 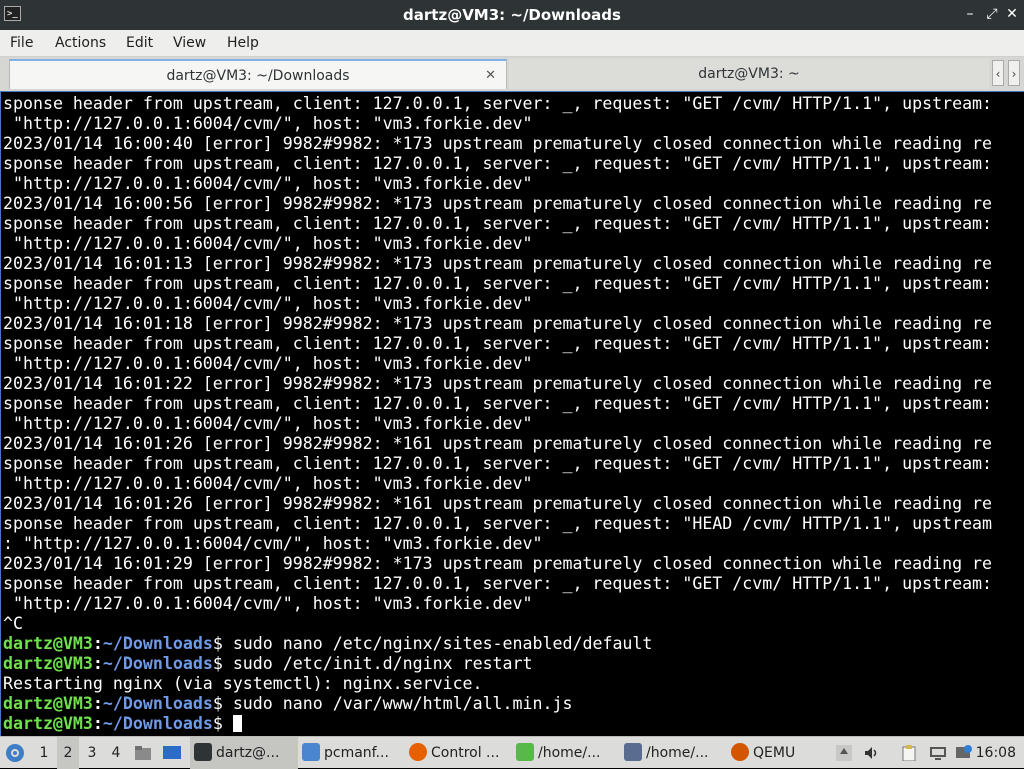 I want to click on volume-icon, so click(x=871, y=753).